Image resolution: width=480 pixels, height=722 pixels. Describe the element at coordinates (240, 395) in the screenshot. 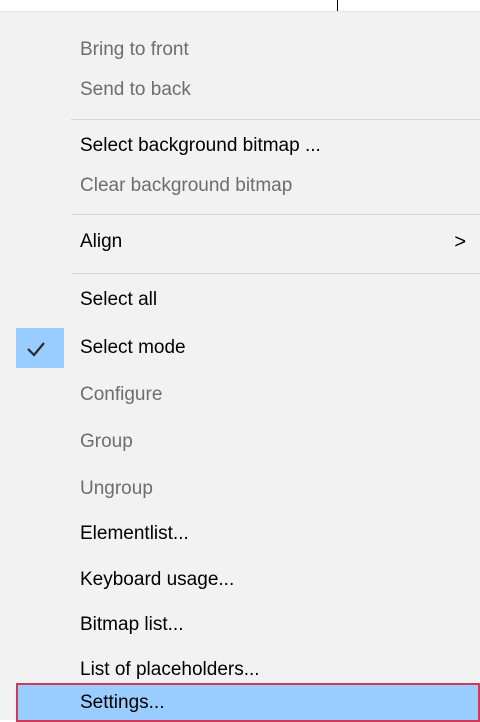

I see `menu-item-configure: Configure` at that location.